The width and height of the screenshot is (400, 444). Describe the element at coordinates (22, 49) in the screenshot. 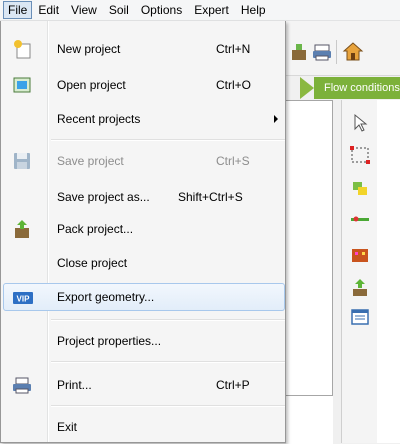

I see `new-project-icon` at that location.